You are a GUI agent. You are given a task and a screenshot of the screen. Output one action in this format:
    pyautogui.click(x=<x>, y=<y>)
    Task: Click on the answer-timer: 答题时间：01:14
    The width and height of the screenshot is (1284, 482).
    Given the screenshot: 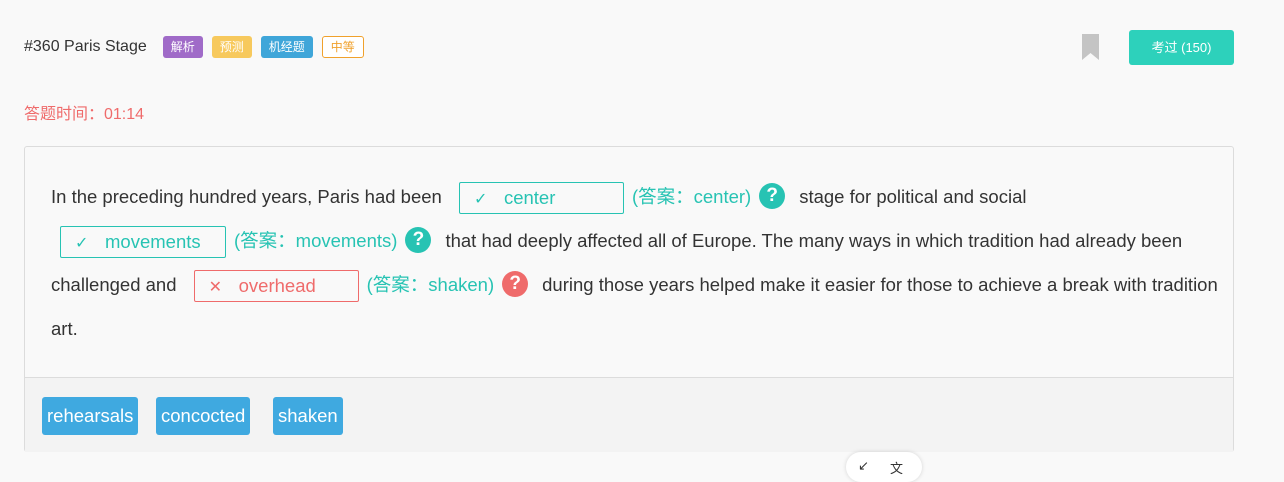 What is the action you would take?
    pyautogui.click(x=84, y=114)
    